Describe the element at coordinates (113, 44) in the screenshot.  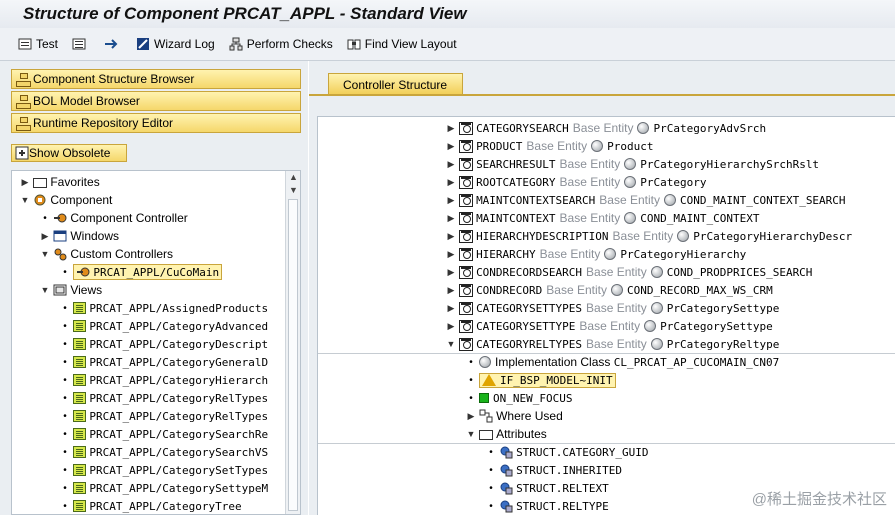
I see `navigate-button` at that location.